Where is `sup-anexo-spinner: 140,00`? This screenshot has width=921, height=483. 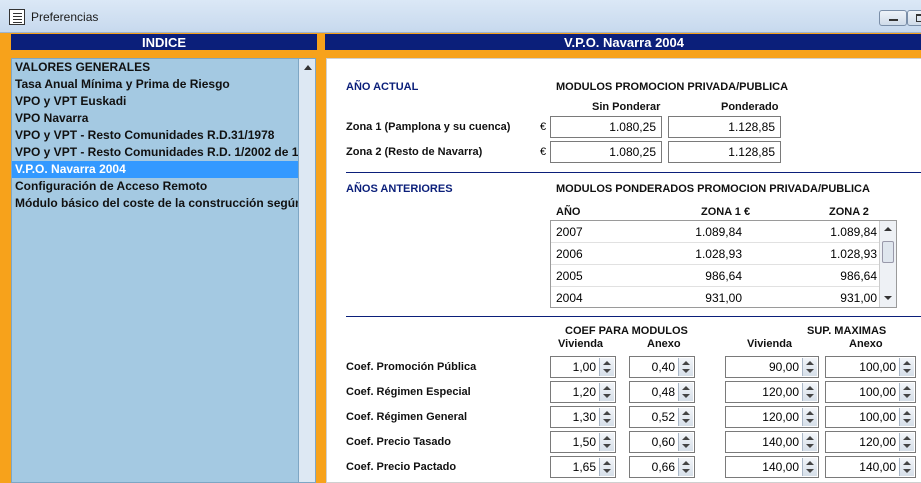
sup-anexo-spinner: 140,00 is located at coordinates (870, 467).